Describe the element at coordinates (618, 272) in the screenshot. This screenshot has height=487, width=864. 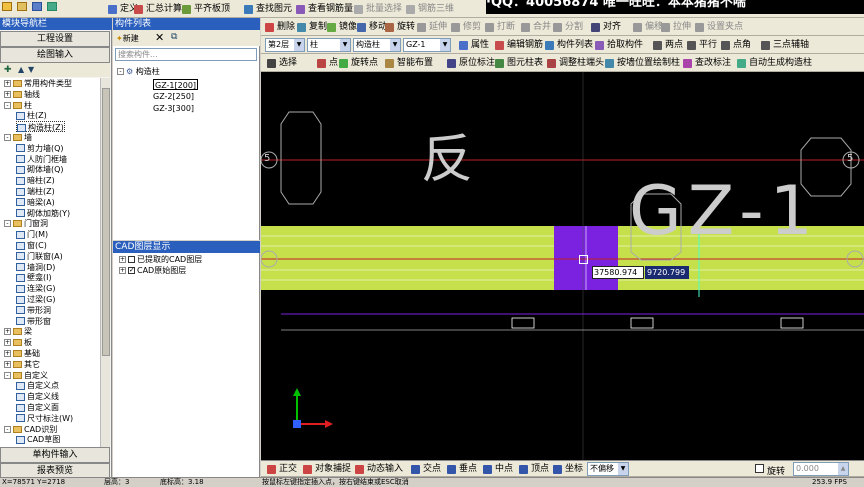
I see `coord-x-input: 37580.974` at that location.